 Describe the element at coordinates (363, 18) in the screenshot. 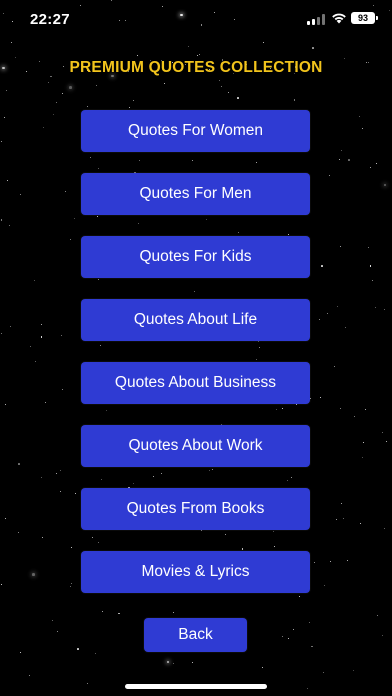

I see `battery-icon: 93` at that location.